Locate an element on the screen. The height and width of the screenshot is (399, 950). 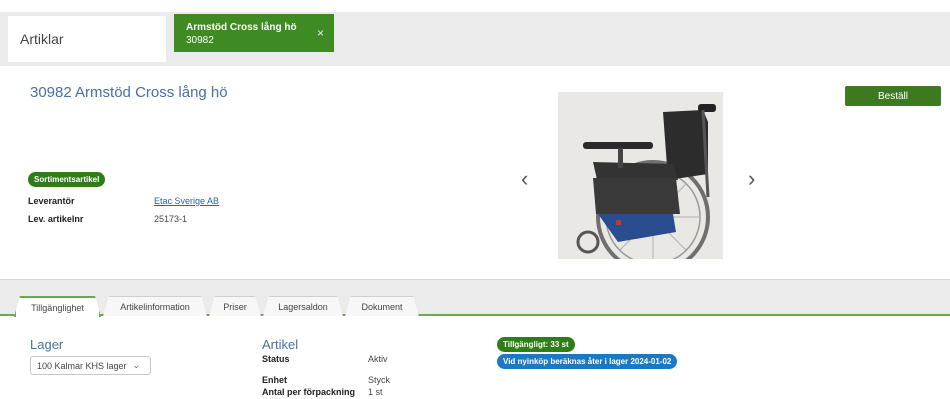
lager-heading: Lager is located at coordinates (47, 344).